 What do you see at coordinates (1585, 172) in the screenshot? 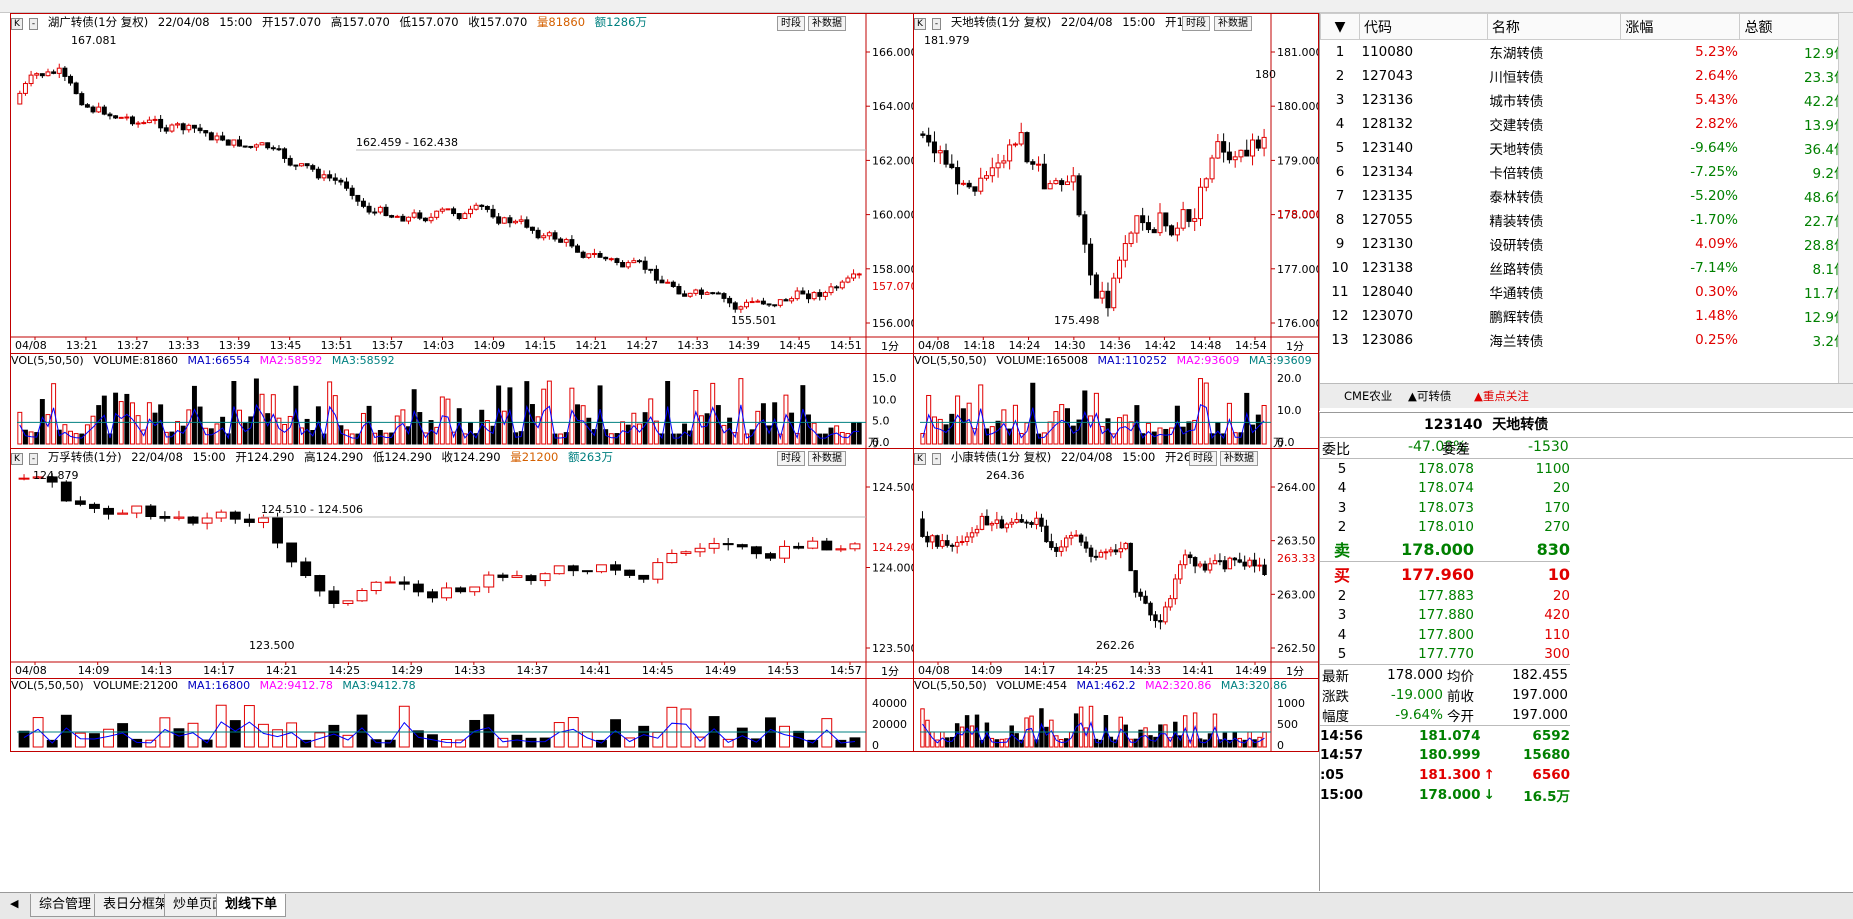
I see `watchlist-row: 6 123134 卡倍转债 -7.25% 9.2亿` at bounding box center [1585, 172].